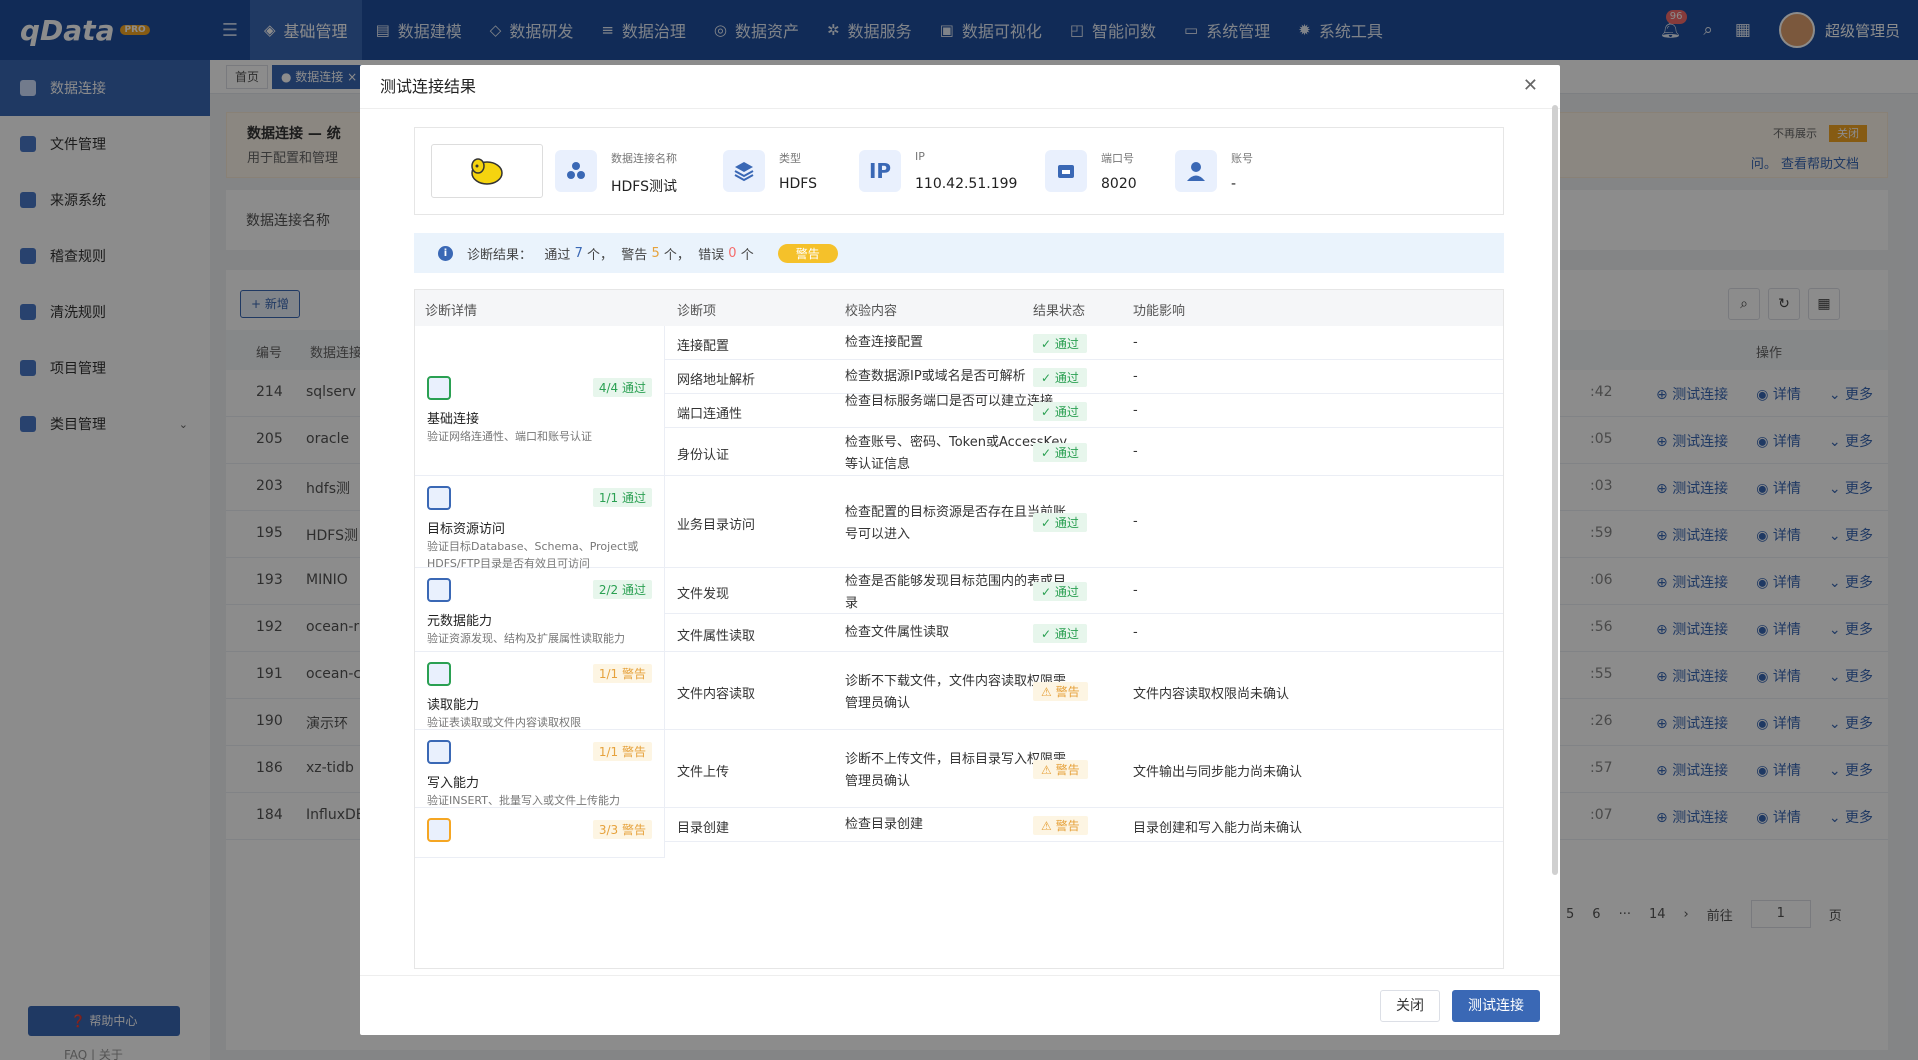 This screenshot has width=1918, height=1060. Describe the element at coordinates (453, 705) in the screenshot. I see `group-title: 读取能力` at that location.